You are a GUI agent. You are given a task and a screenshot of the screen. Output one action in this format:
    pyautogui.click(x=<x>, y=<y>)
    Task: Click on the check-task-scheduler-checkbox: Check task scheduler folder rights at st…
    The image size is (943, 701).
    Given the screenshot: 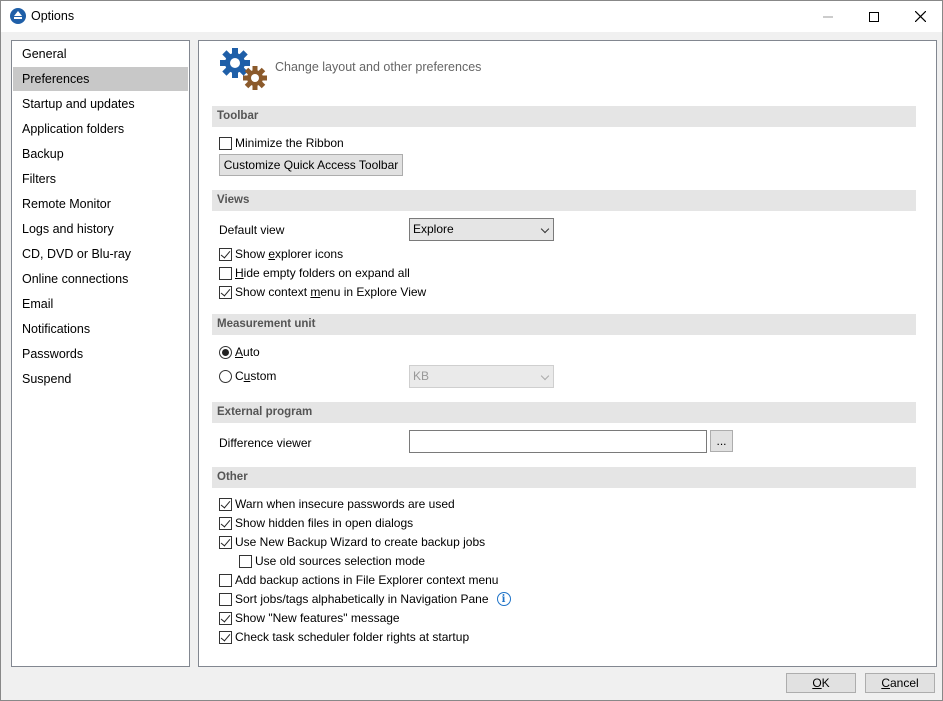 What is the action you would take?
    pyautogui.click(x=344, y=637)
    